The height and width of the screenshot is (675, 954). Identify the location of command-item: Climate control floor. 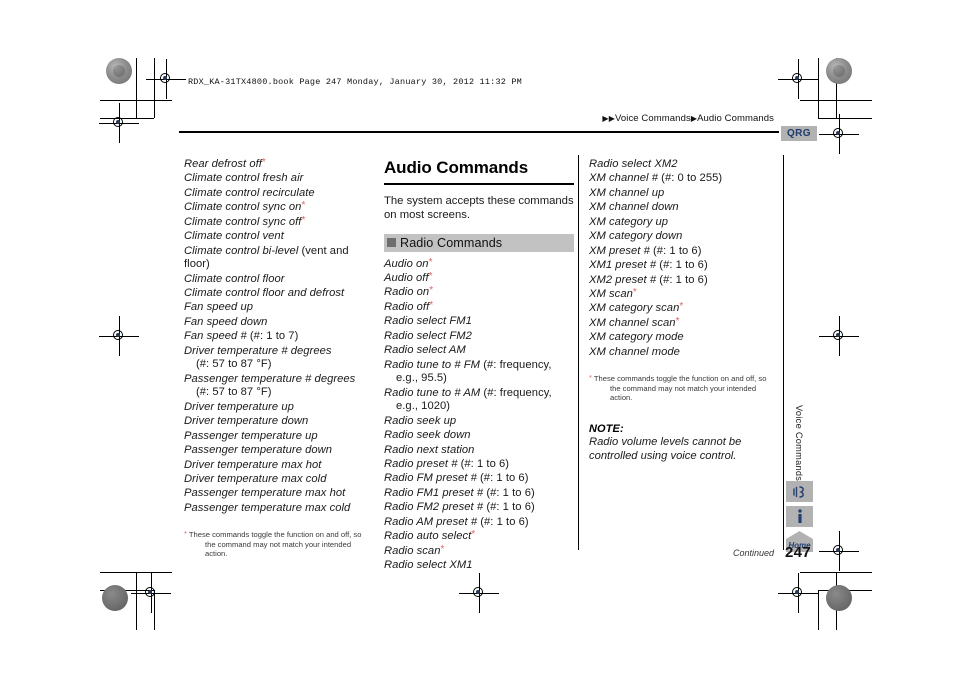
(279, 280).